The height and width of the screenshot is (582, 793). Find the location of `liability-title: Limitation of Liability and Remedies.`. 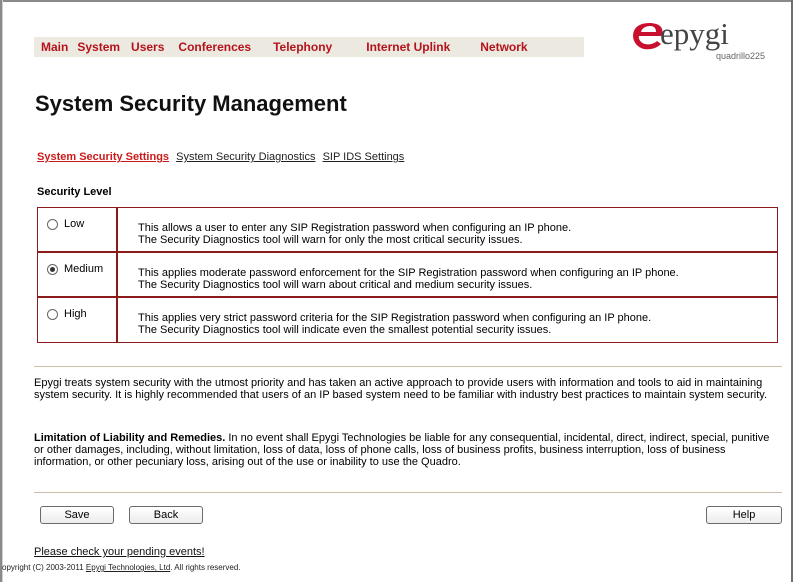

liability-title: Limitation of Liability and Remedies. is located at coordinates (130, 438).